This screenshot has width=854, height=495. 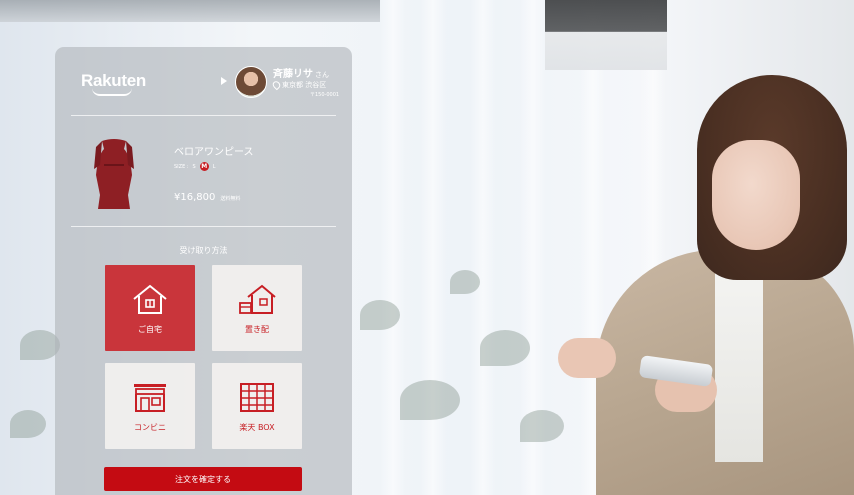 I want to click on user-location: 東京都 渋谷区, so click(x=299, y=85).